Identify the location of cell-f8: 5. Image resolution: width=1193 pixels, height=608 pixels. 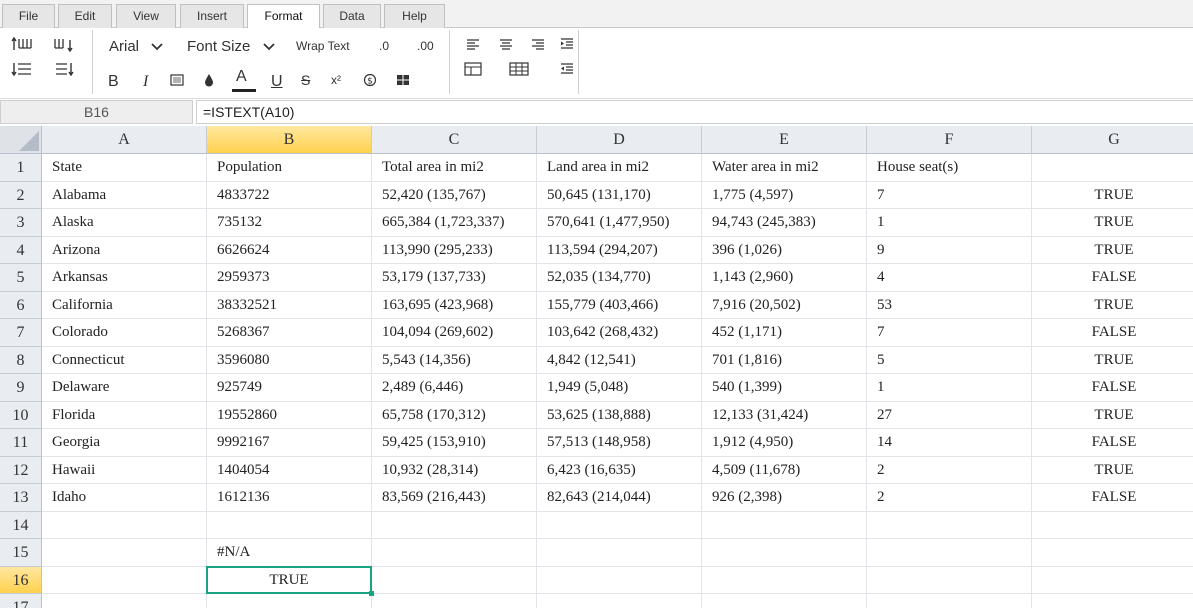
(949, 360).